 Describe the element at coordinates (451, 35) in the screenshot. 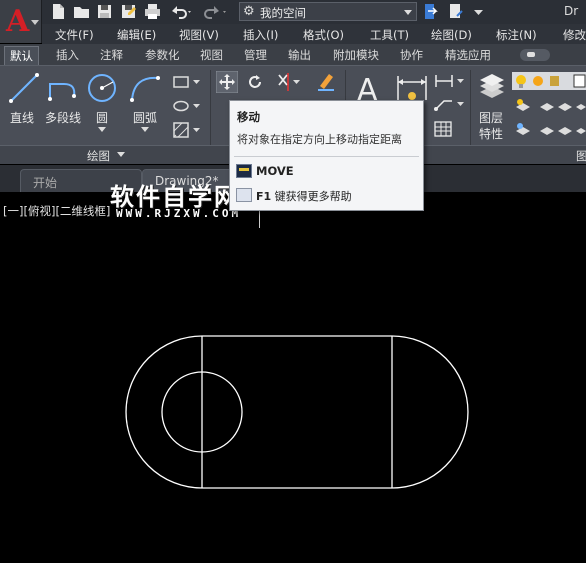

I see `menu-draw: 绘图(D)` at that location.